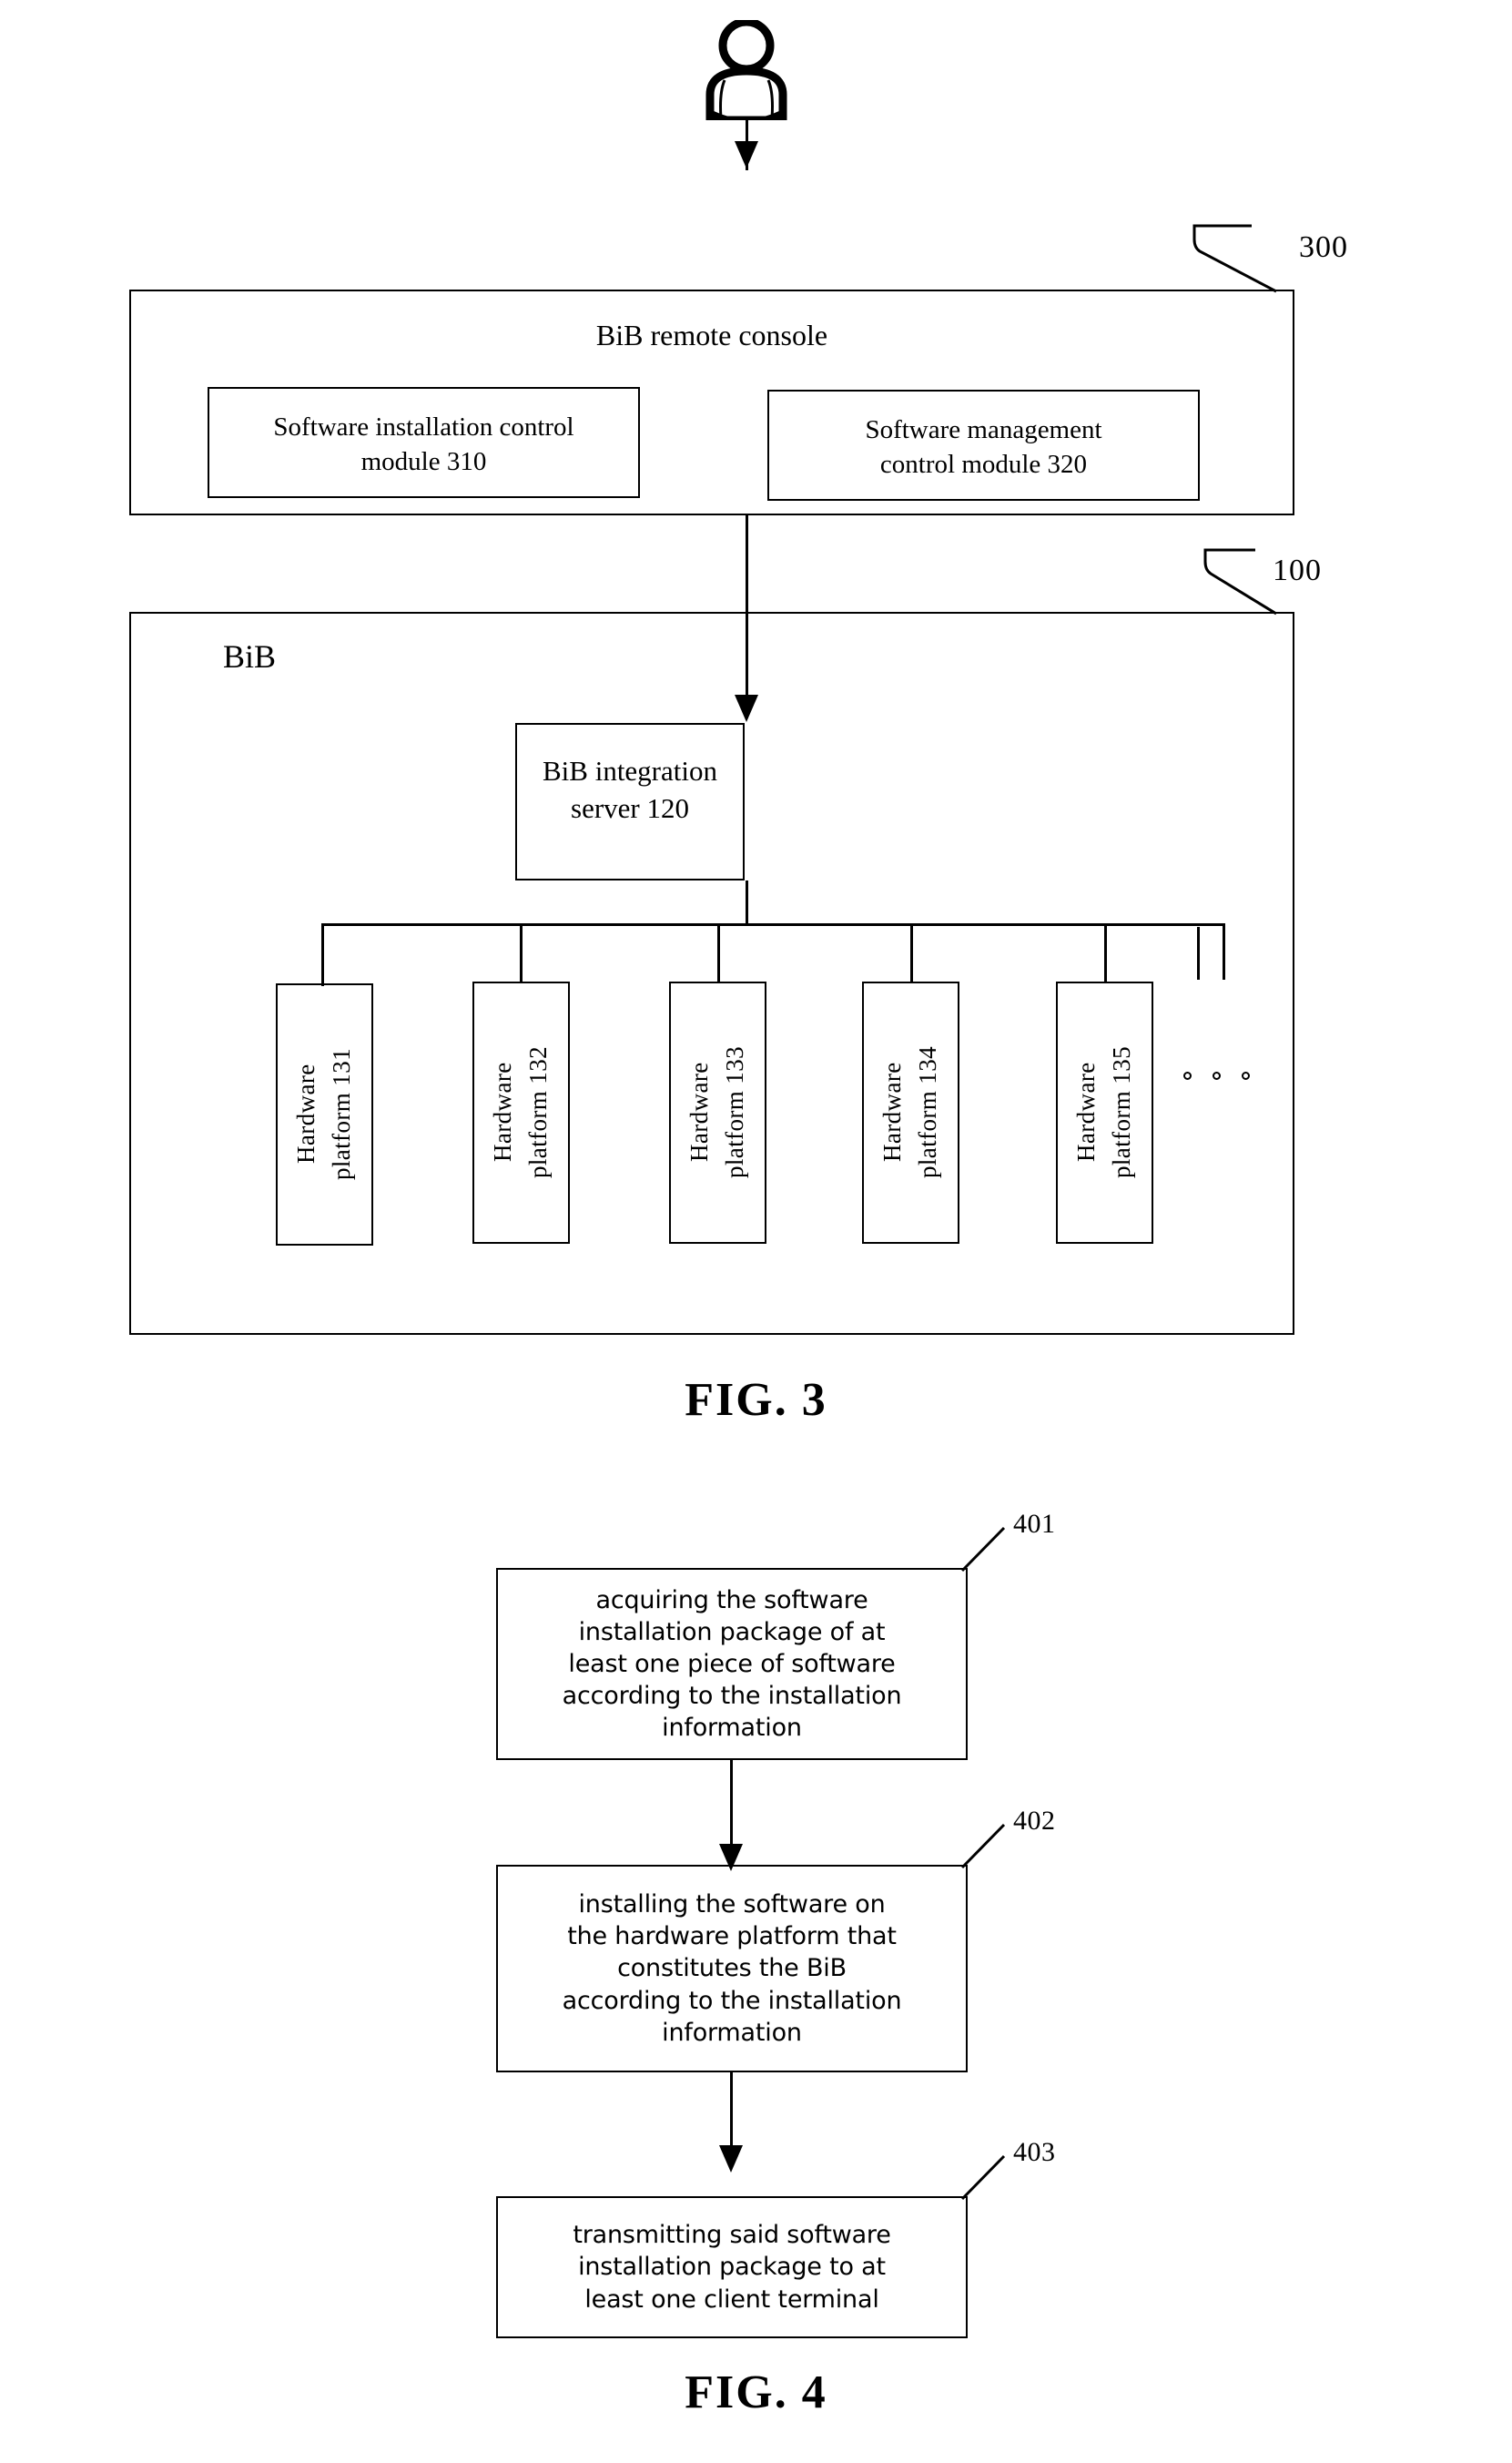 Image resolution: width=1512 pixels, height=2463 pixels. Describe the element at coordinates (1034, 1821) in the screenshot. I see `ref-number-402: 402` at that location.